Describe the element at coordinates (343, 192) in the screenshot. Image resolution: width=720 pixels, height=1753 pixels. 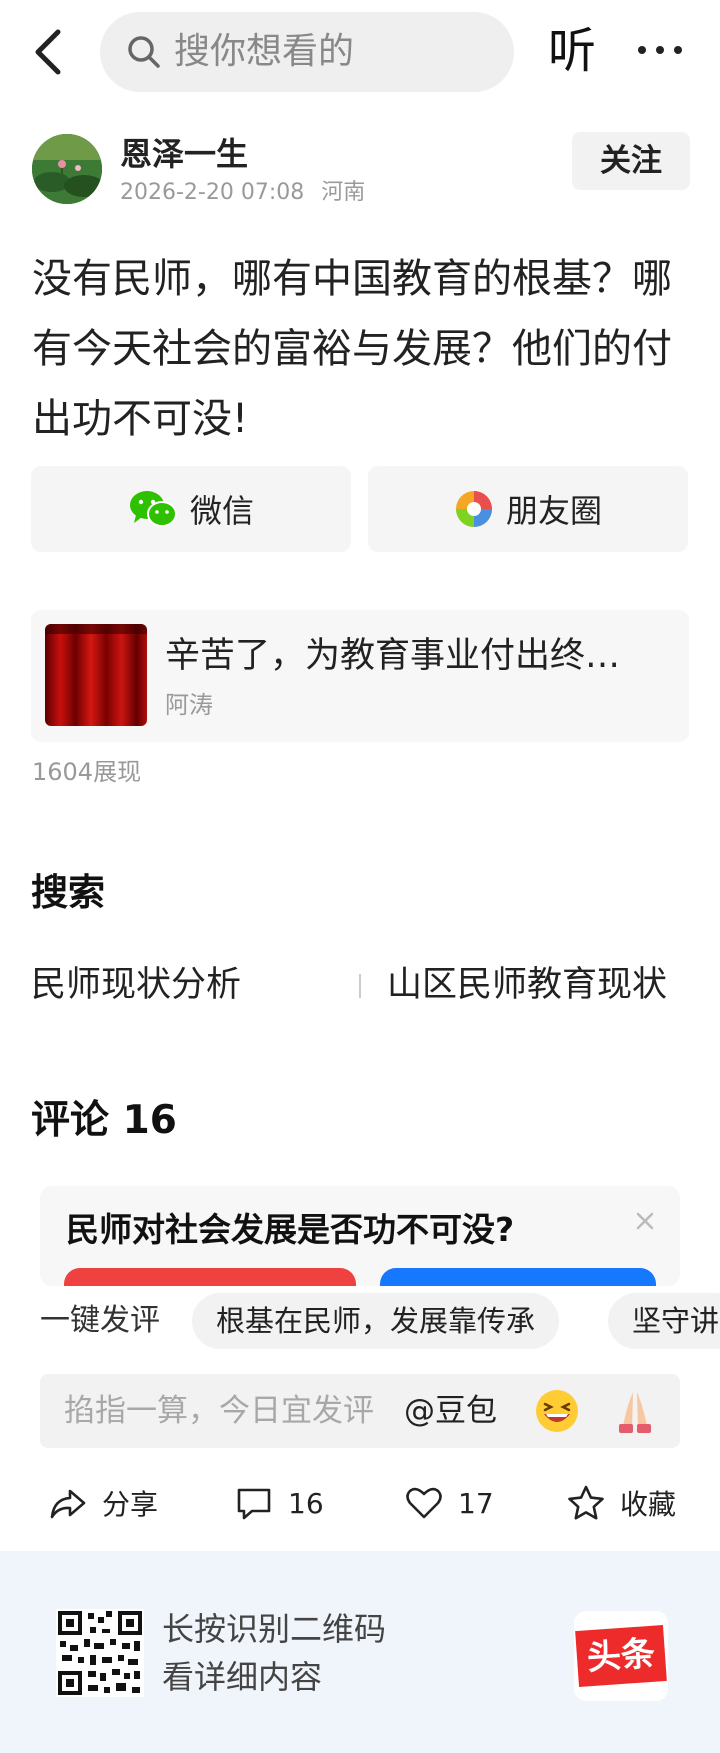
I see `post-location: 河南` at that location.